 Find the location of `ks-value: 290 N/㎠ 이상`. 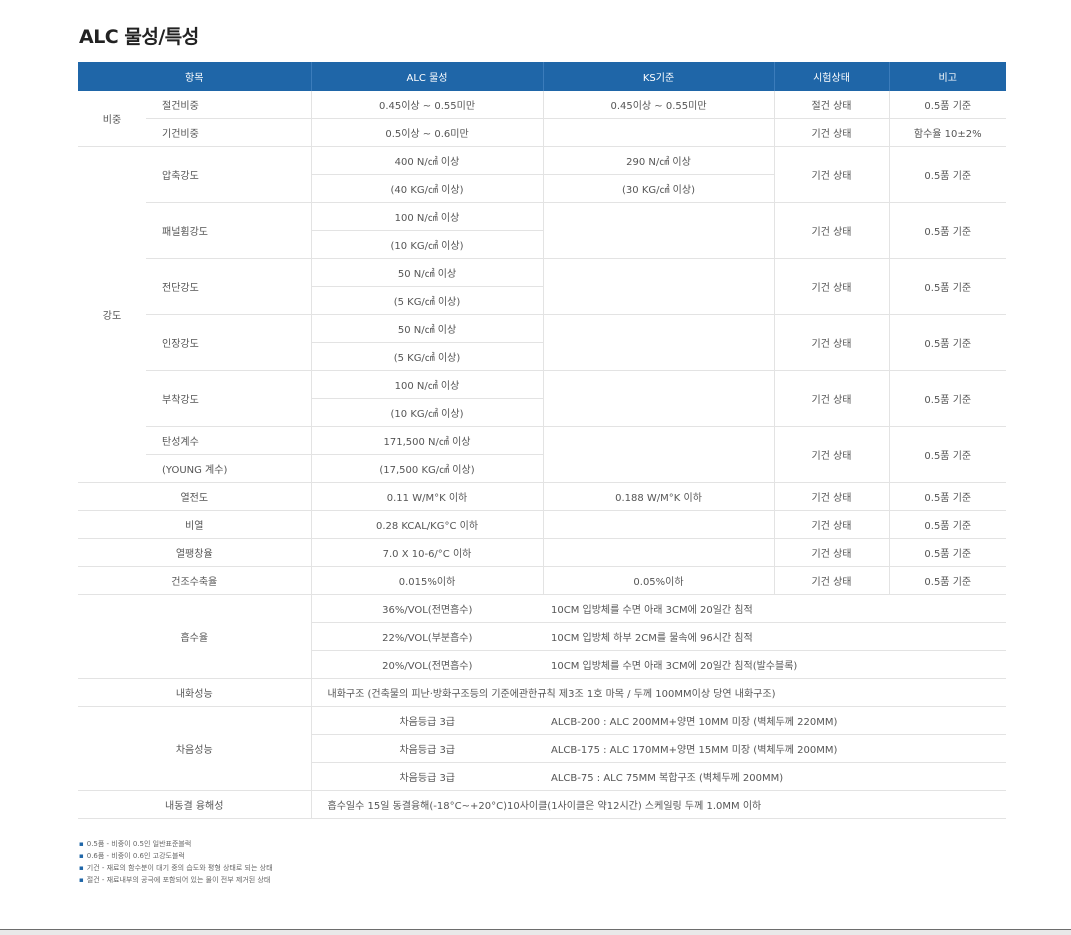

ks-value: 290 N/㎠ 이상 is located at coordinates (658, 160).